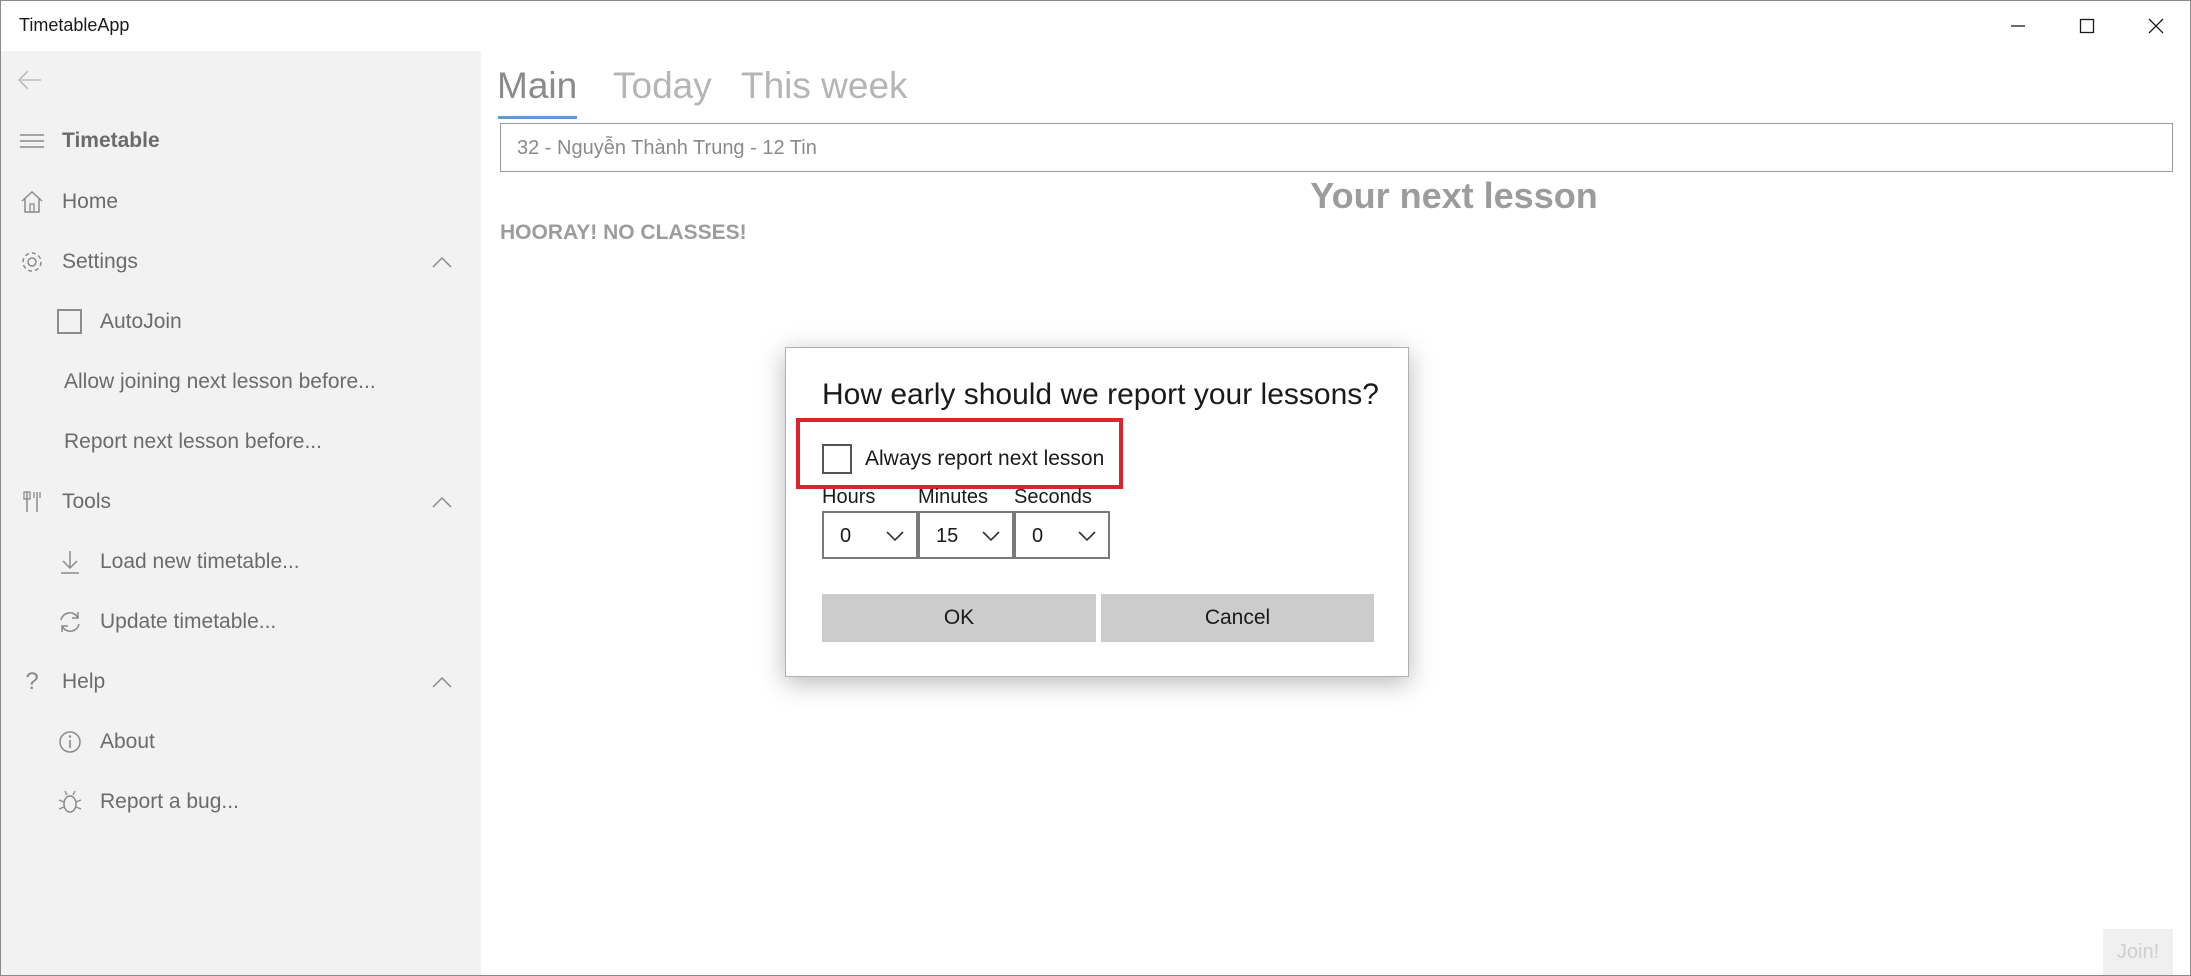 This screenshot has width=2191, height=976. I want to click on sidebar-item-home: Home, so click(241, 202).